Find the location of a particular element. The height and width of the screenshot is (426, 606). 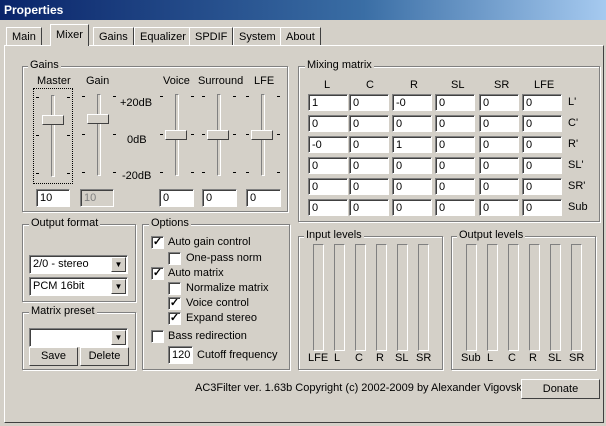

expand-stereo-checkbox: ✓ is located at coordinates (174, 318).